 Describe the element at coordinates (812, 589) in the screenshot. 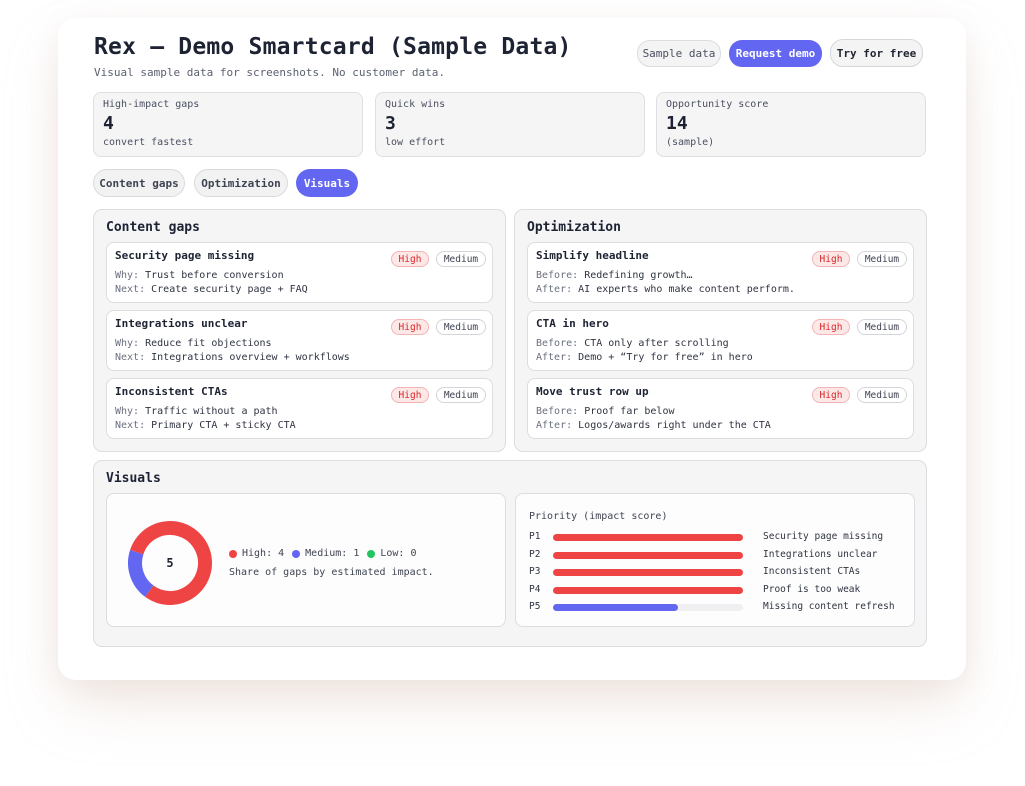

I see `priority-name: Proof is too weak` at that location.